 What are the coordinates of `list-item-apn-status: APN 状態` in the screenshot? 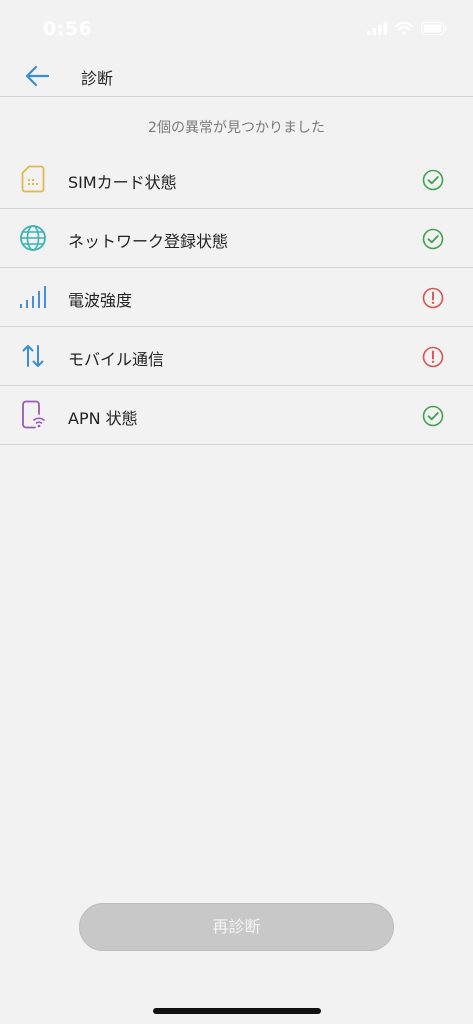 It's located at (236, 415).